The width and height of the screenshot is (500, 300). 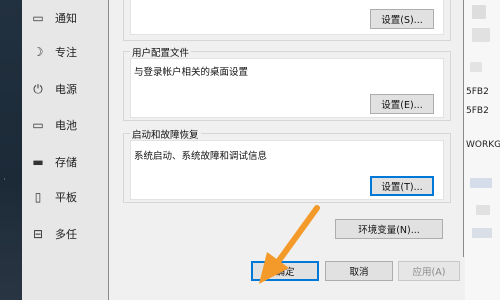 I want to click on settings-item-label: 存储, so click(x=66, y=162).